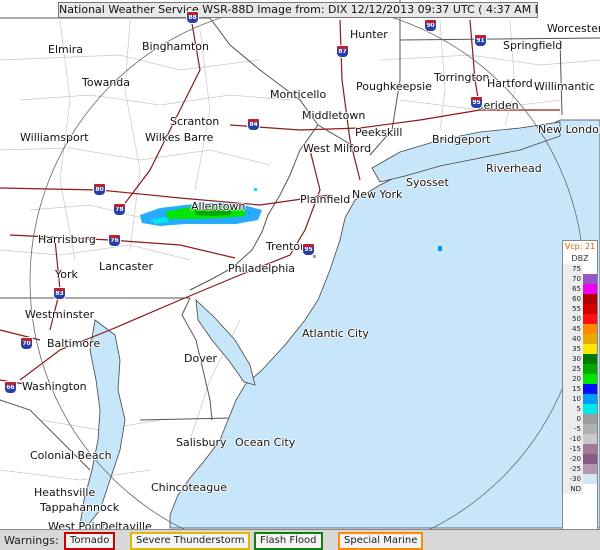 The height and width of the screenshot is (550, 600). What do you see at coordinates (71, 455) in the screenshot?
I see `place-label-colonialbeach: Colonial Beach` at bounding box center [71, 455].